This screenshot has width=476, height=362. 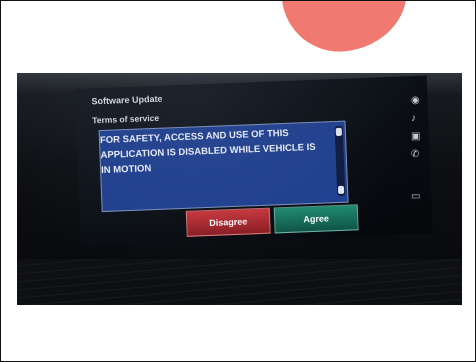 What do you see at coordinates (345, 29) in the screenshot?
I see `decorative-blob` at bounding box center [345, 29].